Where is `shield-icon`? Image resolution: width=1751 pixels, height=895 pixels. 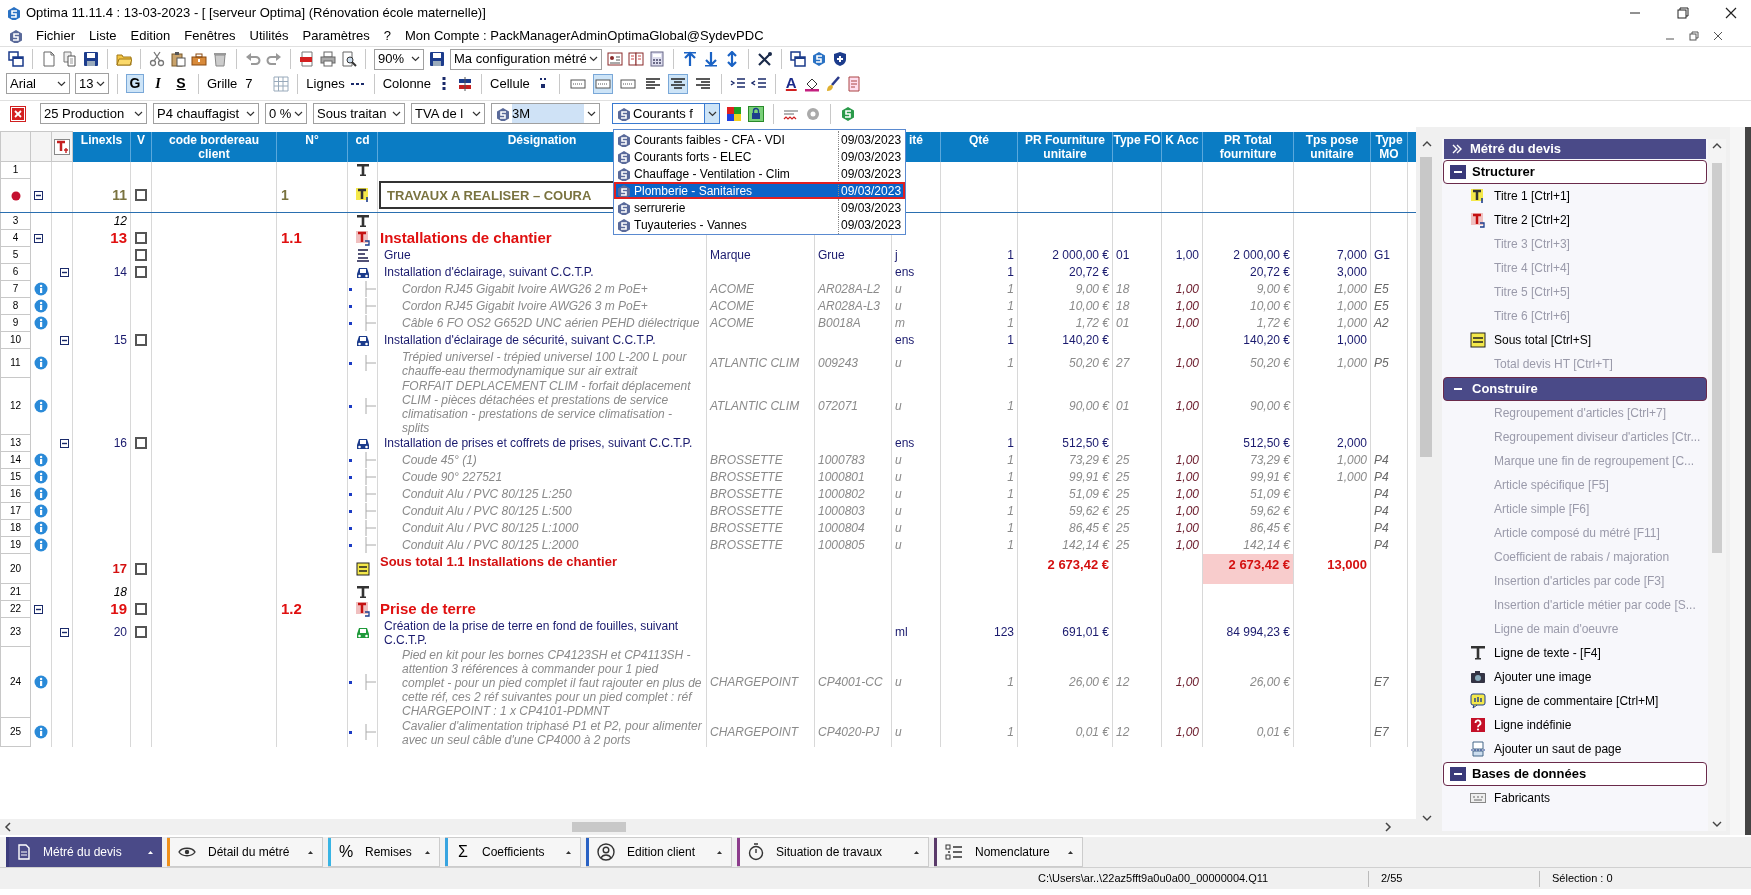 shield-icon is located at coordinates (840, 59).